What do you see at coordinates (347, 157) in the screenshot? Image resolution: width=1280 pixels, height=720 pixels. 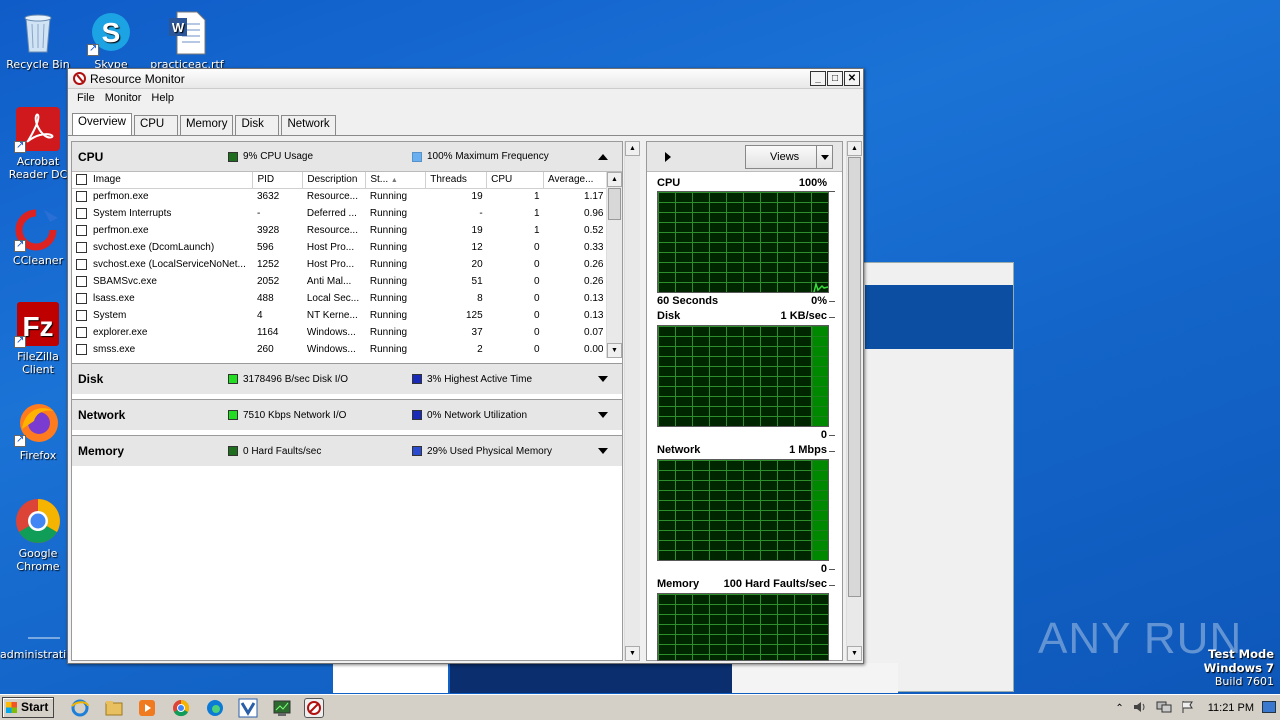 I see `cpu-section-header: CPU 9% CPU Usage 100% Maximum Frequency` at bounding box center [347, 157].